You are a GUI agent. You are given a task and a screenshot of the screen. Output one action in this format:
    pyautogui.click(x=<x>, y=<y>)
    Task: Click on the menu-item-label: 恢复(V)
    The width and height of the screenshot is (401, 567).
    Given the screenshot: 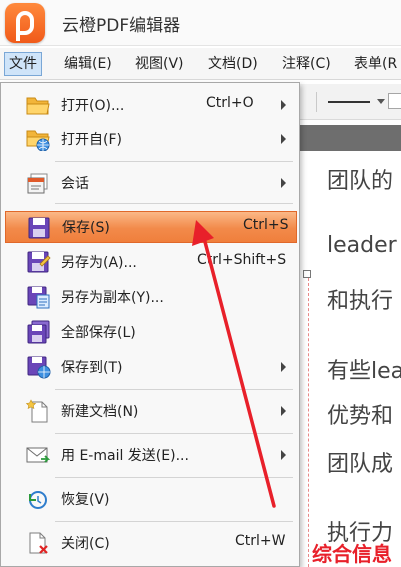 What is the action you would take?
    pyautogui.click(x=85, y=500)
    